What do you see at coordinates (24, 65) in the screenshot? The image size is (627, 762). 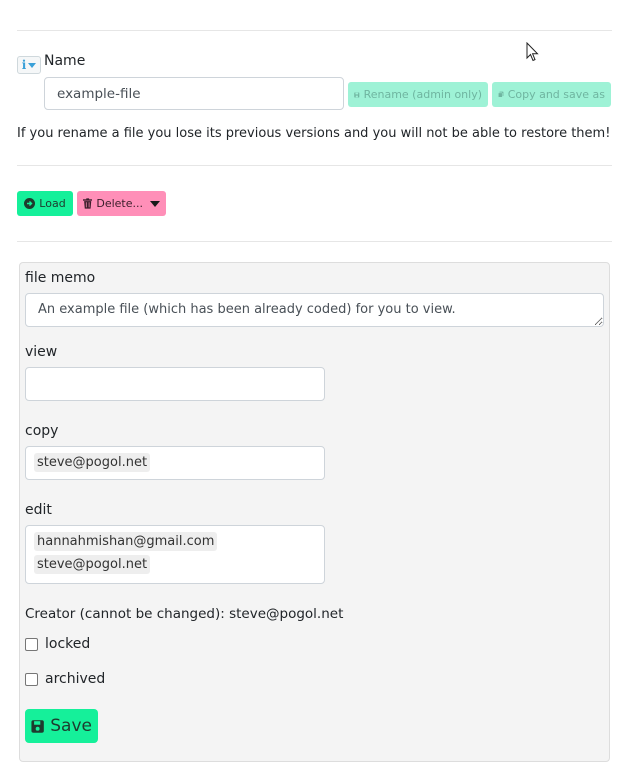 I see `info-icon: i` at bounding box center [24, 65].